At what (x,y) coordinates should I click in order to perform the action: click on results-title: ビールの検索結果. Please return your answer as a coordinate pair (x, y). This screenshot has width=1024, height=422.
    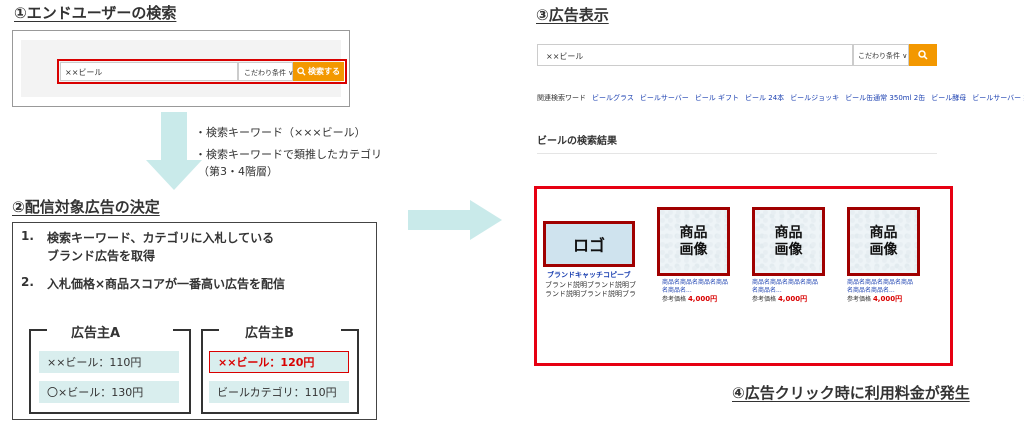
    Looking at the image, I should click on (577, 141).